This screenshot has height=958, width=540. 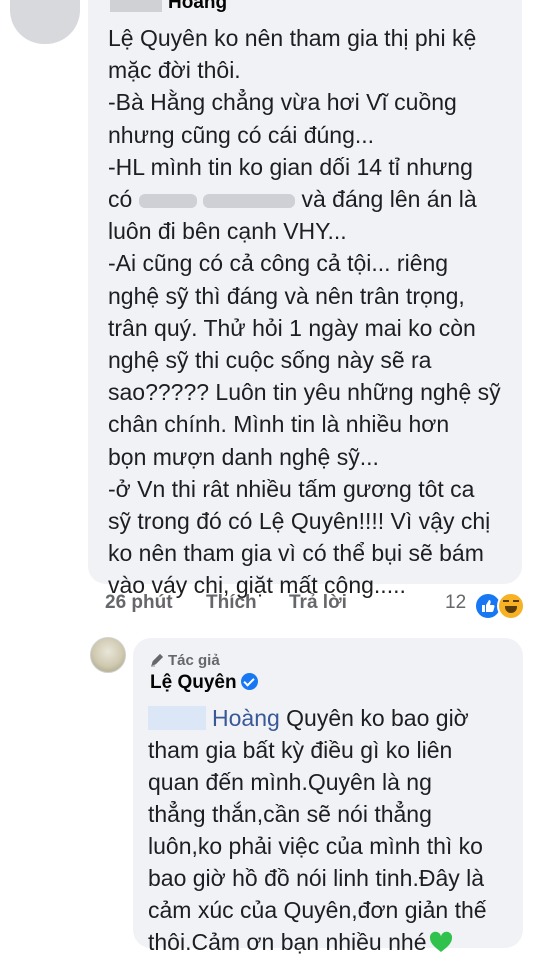 What do you see at coordinates (139, 603) in the screenshot?
I see `timestamp-link: 26 phút` at bounding box center [139, 603].